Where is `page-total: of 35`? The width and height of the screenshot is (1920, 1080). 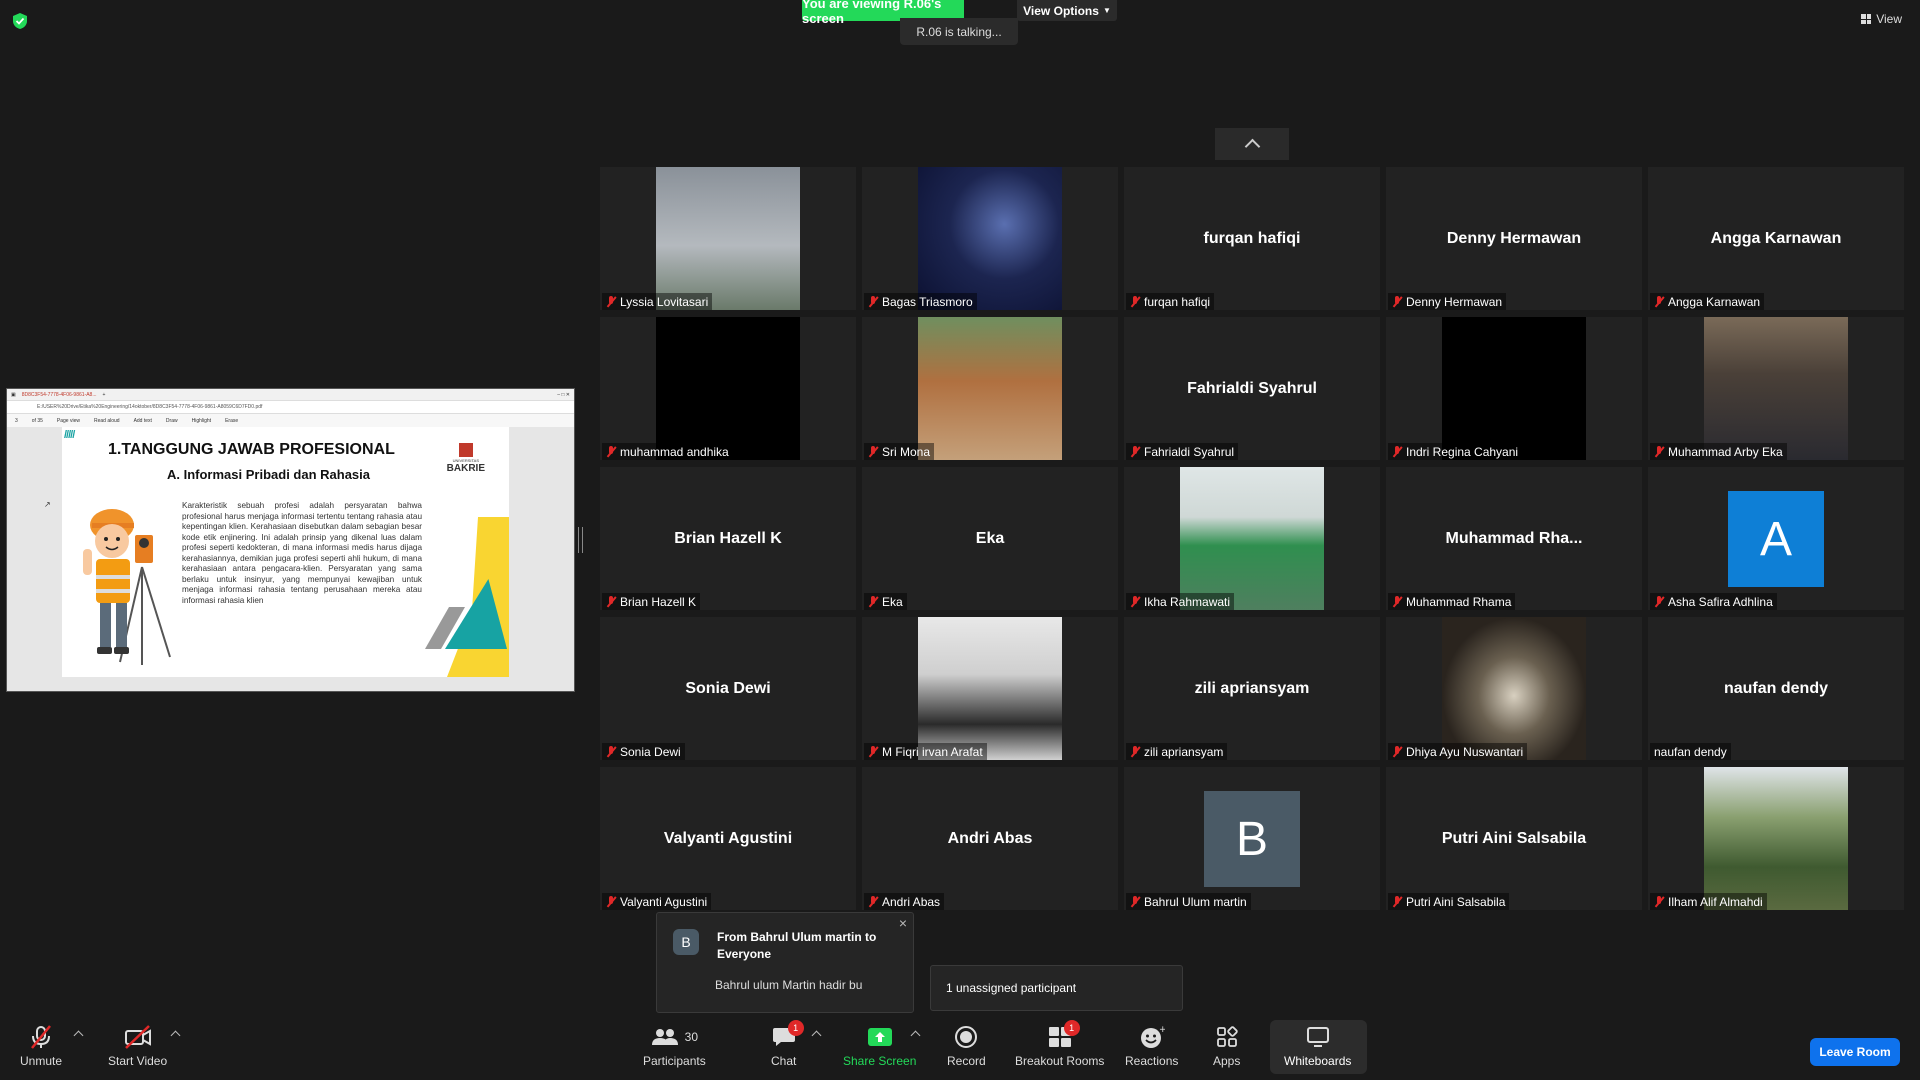 page-total: of 35 is located at coordinates (37, 420).